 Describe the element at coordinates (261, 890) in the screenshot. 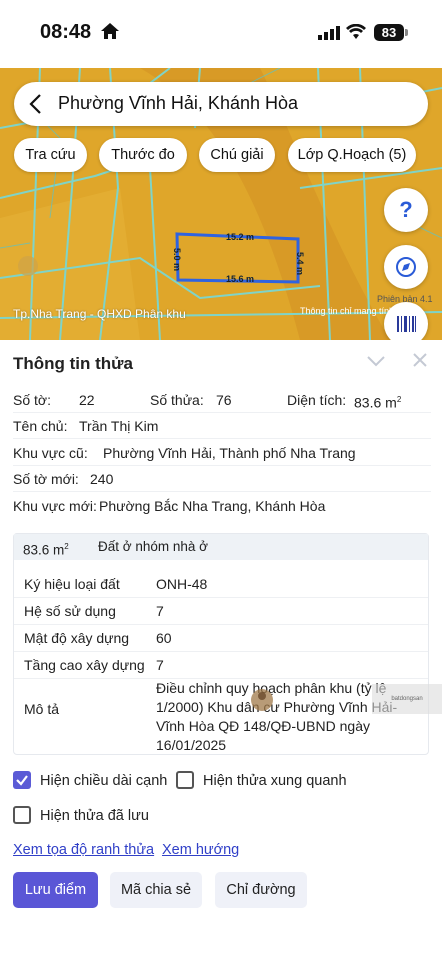

I see `directions-button: Chỉ đường` at that location.